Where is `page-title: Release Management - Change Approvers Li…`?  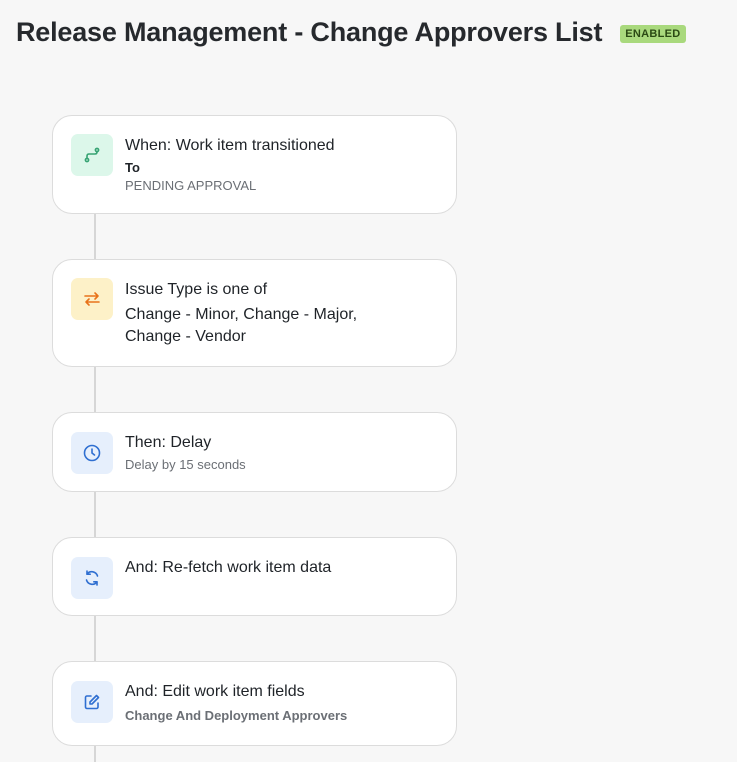
page-title: Release Management - Change Approvers Li… is located at coordinates (309, 32).